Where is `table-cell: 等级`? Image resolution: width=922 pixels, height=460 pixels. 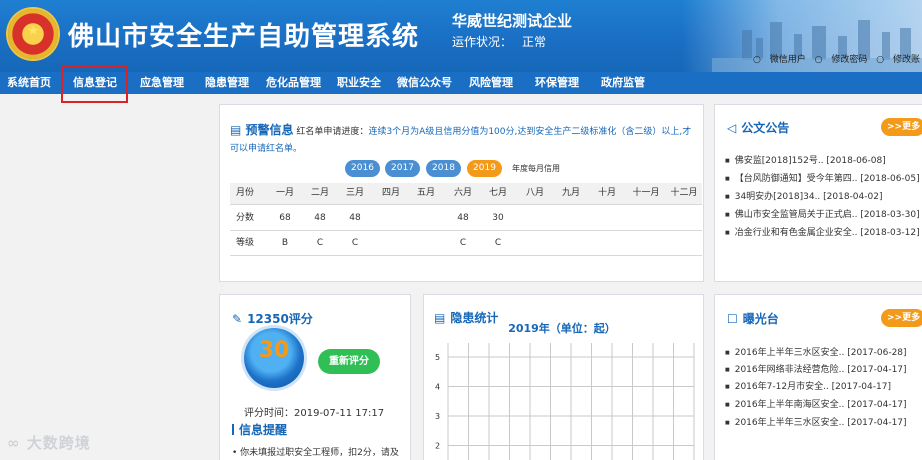
table-cell: 等级 is located at coordinates (244, 243).